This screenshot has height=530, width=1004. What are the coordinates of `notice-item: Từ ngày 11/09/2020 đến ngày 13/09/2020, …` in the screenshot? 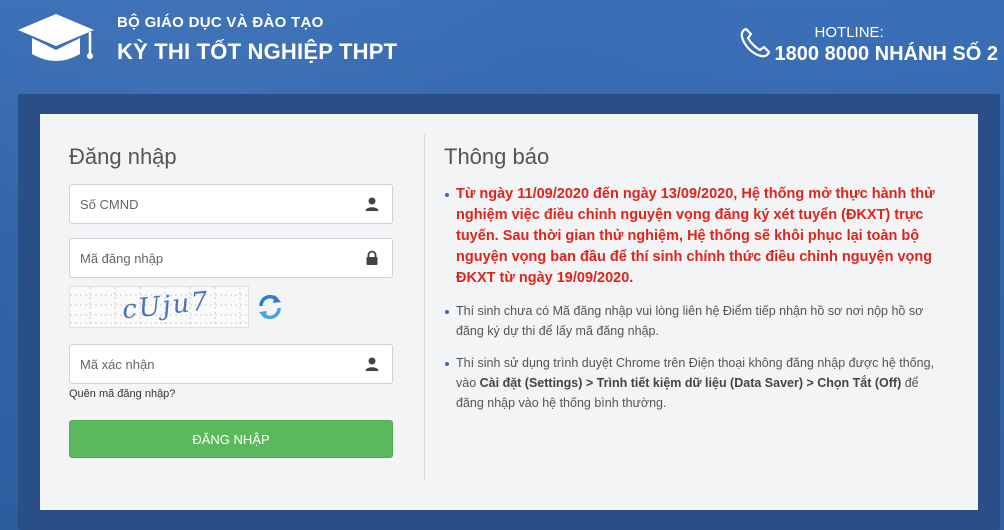 It's located at (694, 236).